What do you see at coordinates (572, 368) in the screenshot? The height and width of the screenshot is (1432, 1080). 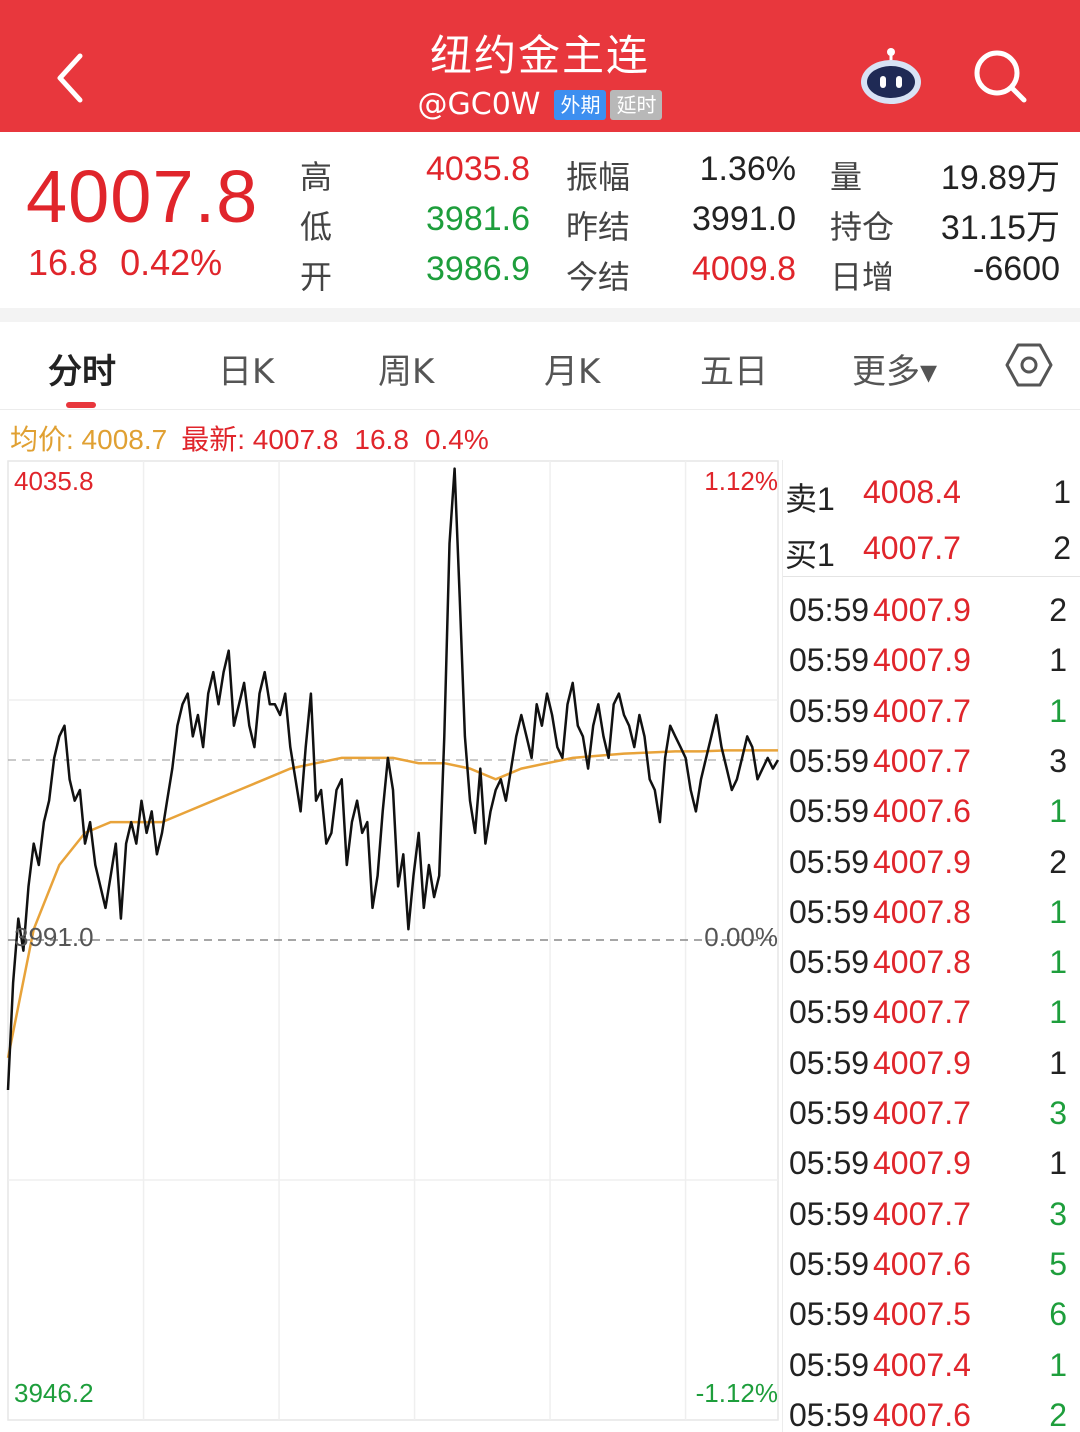 I see `tab-monthly-k: 月K` at bounding box center [572, 368].